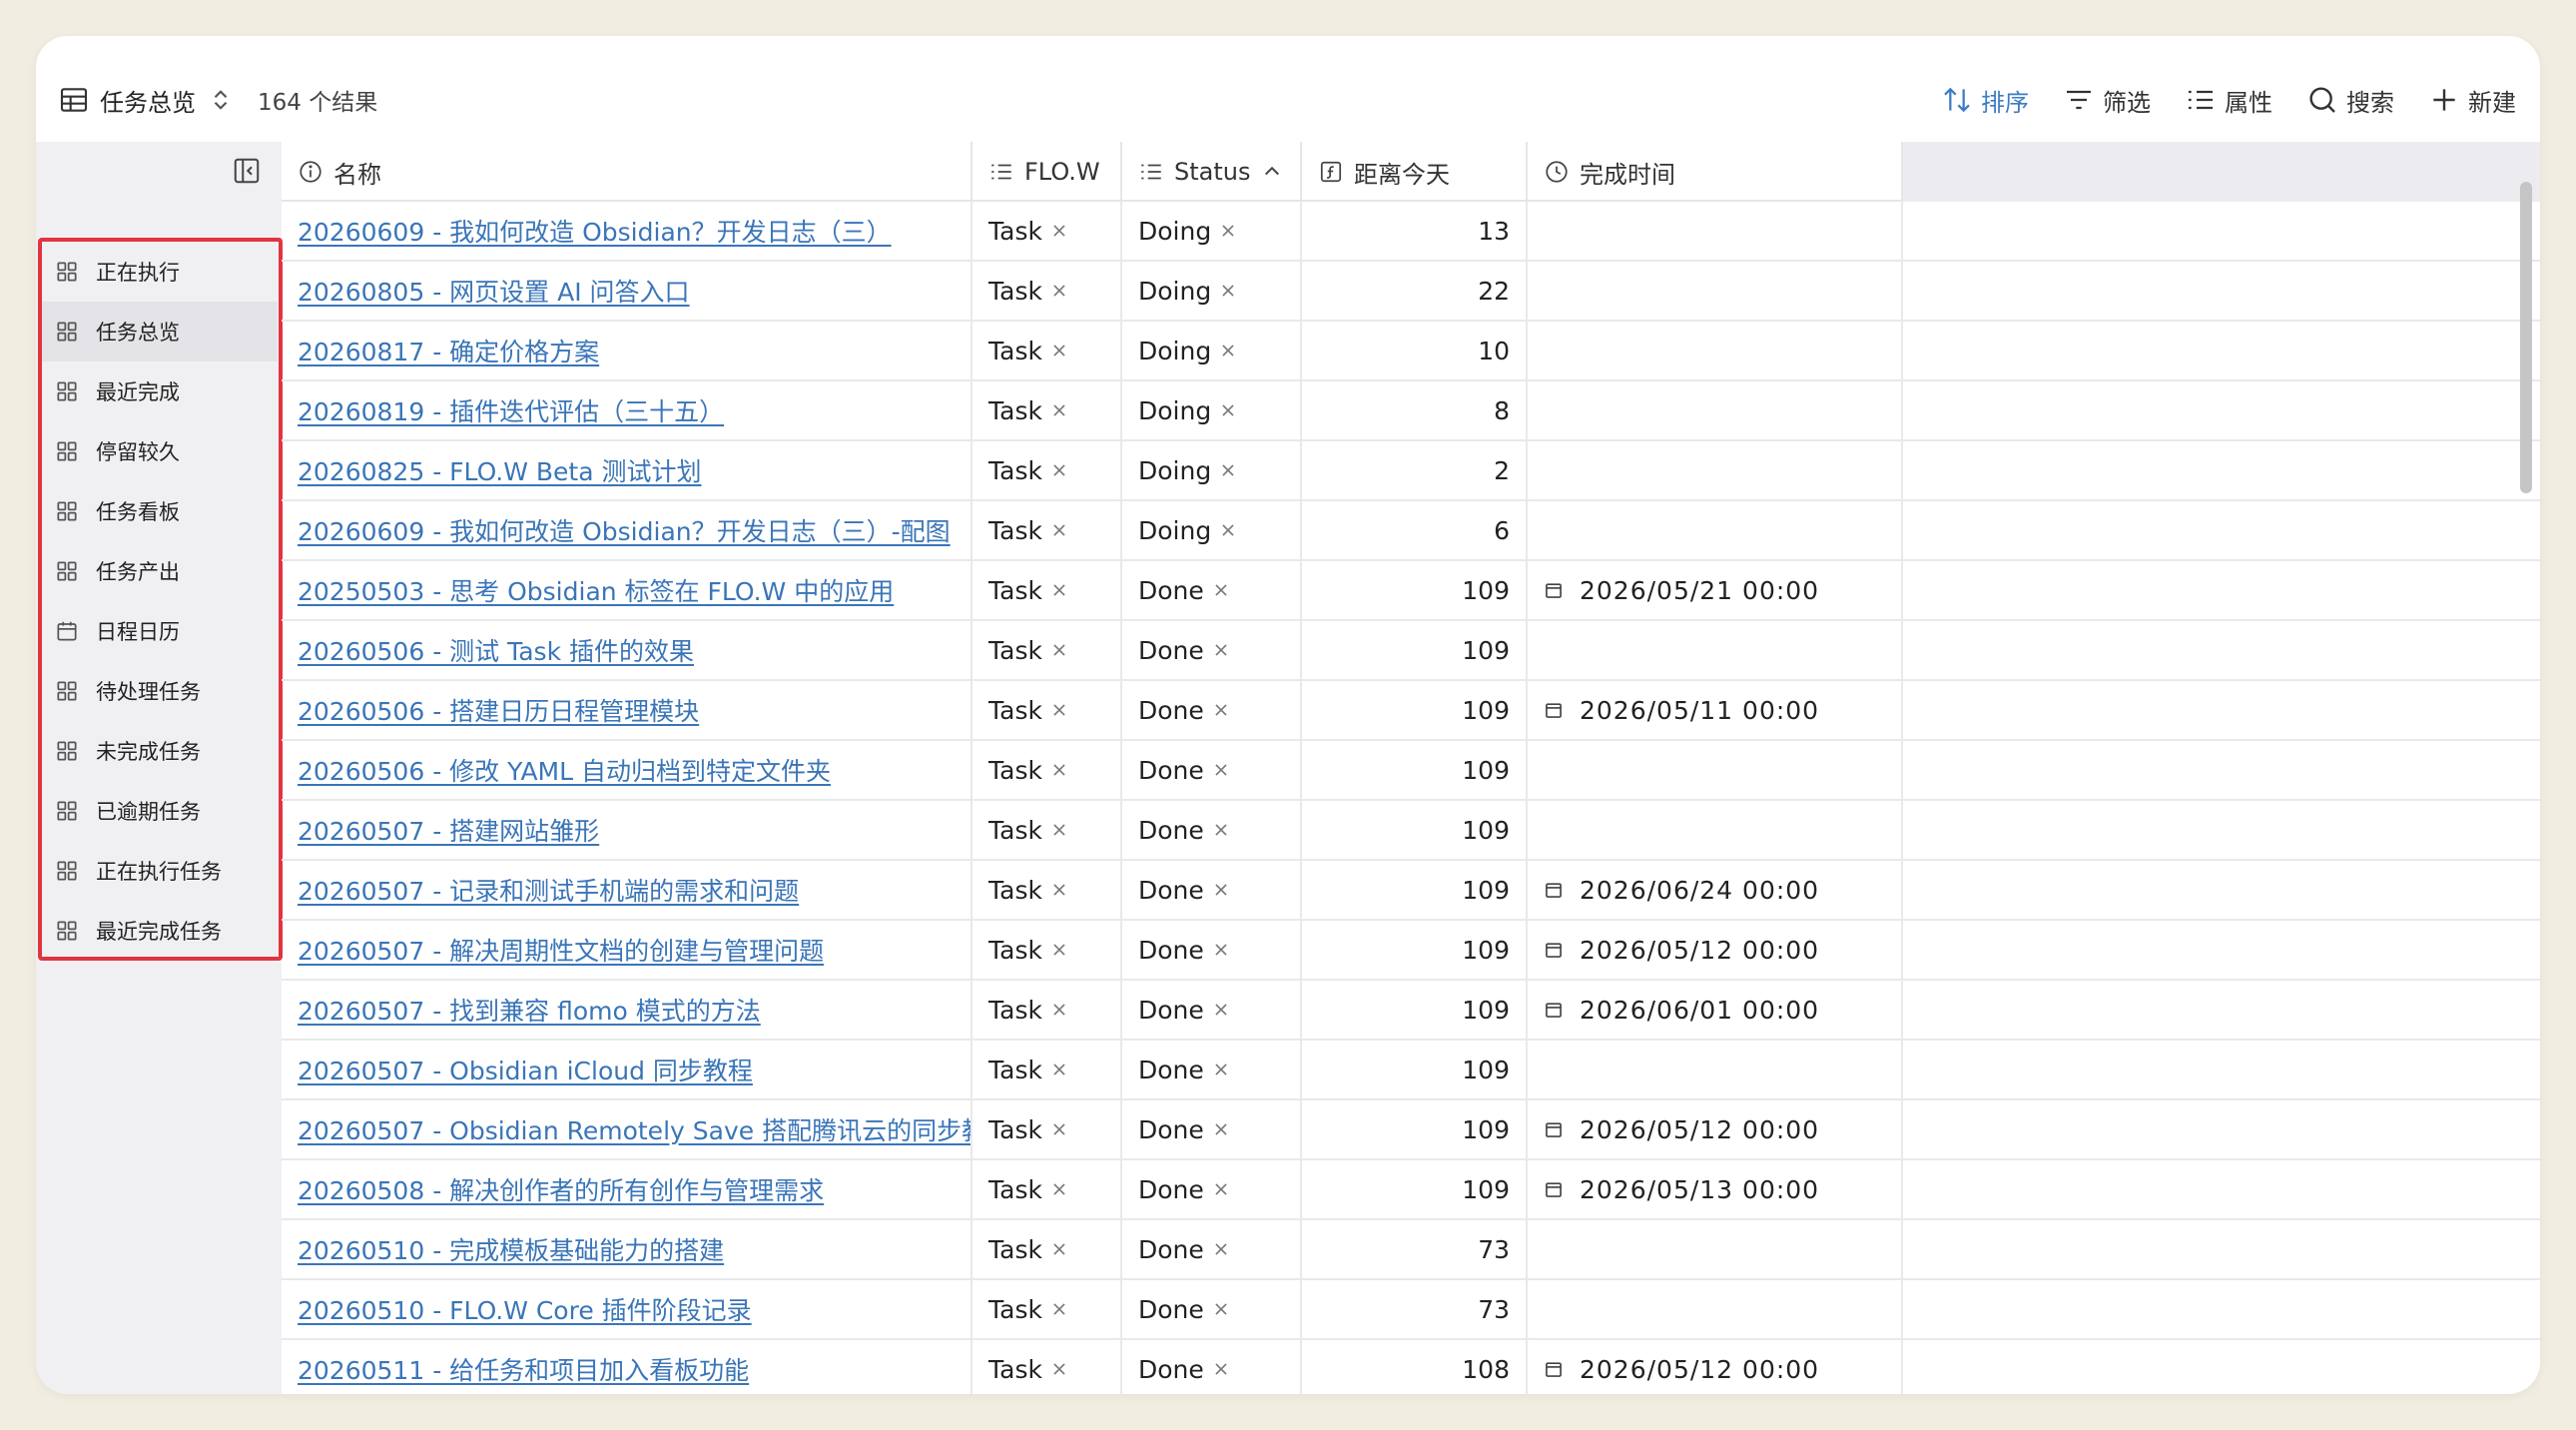  Describe the element at coordinates (217, 100) in the screenshot. I see `view-switcher: 任务总览 164 个结果` at that location.